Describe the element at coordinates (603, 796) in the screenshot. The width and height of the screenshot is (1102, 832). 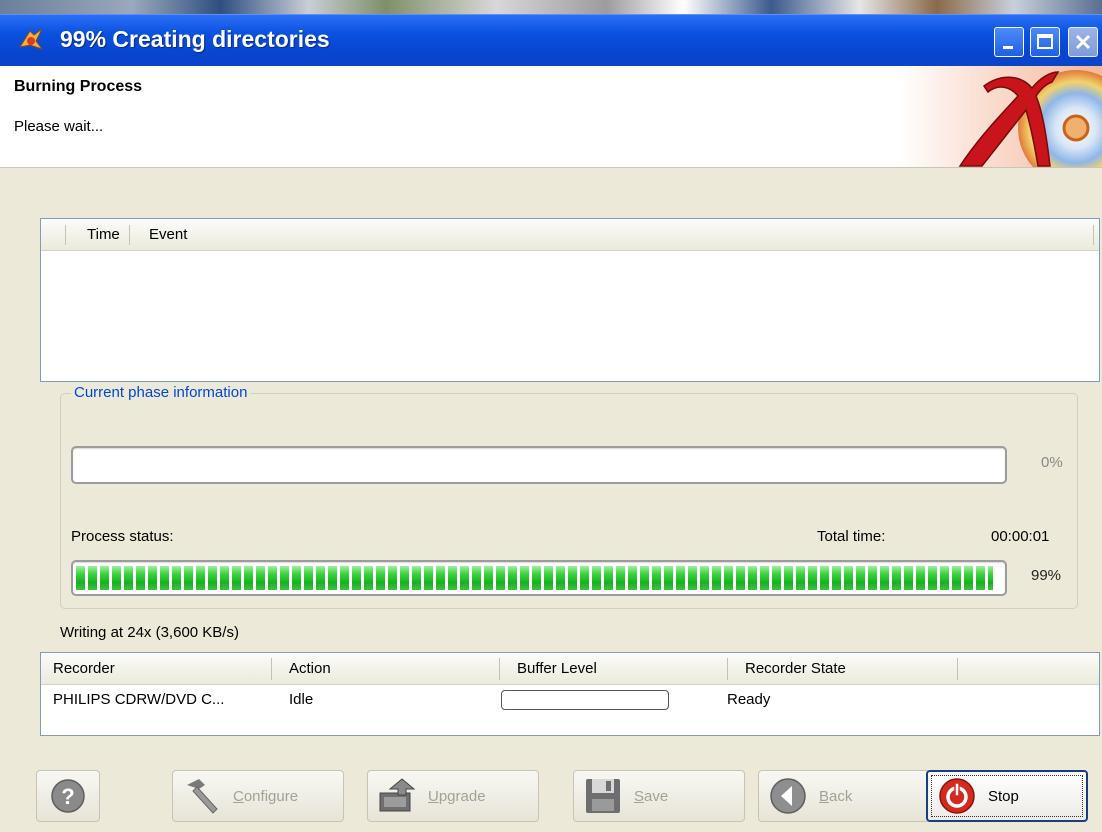
I see `floppy-disk-icon` at that location.